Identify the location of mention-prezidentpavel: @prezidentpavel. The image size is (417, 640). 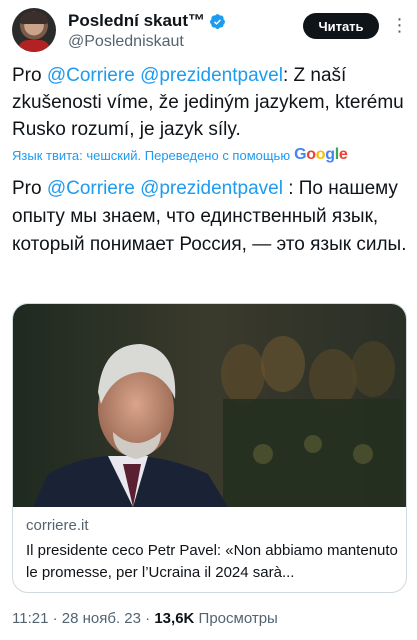
(211, 75).